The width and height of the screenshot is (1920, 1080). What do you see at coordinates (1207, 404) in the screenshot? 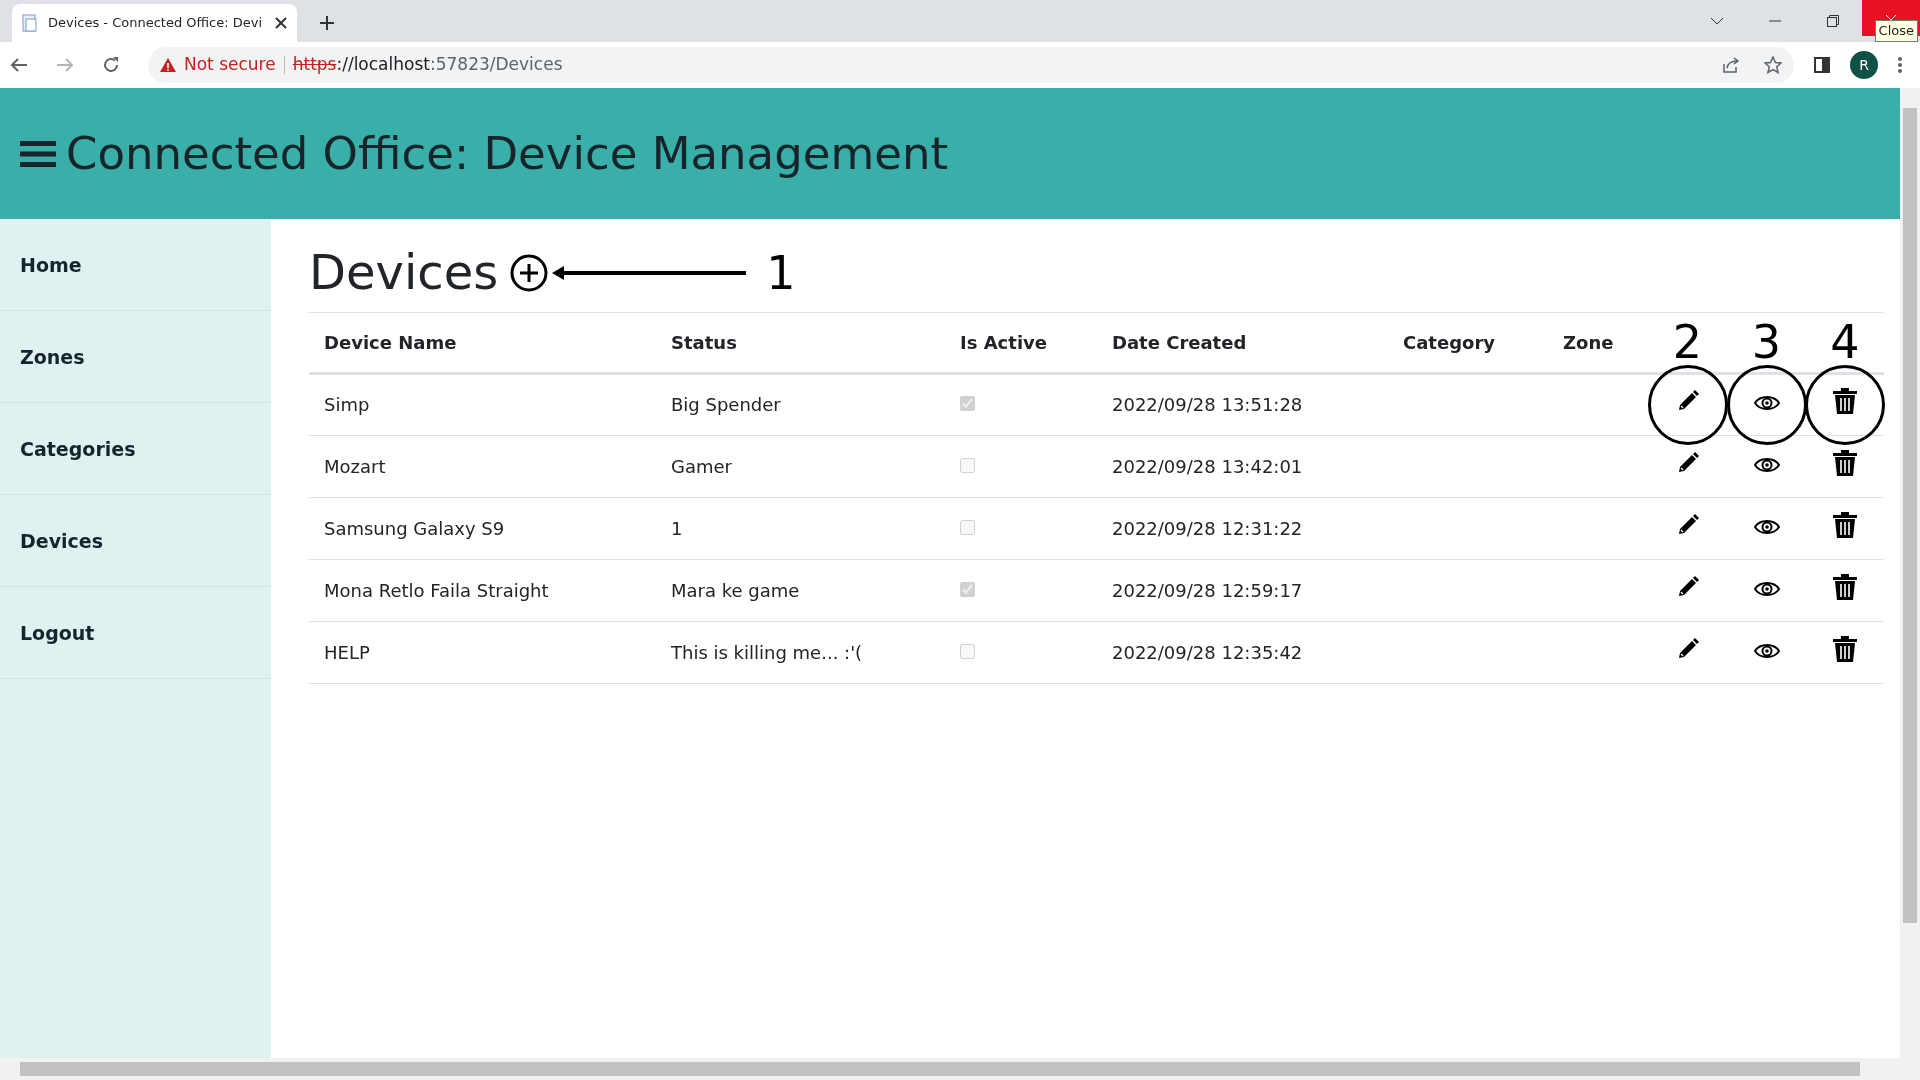
I see `table-cell: 2022/09/28 13:51:28` at bounding box center [1207, 404].